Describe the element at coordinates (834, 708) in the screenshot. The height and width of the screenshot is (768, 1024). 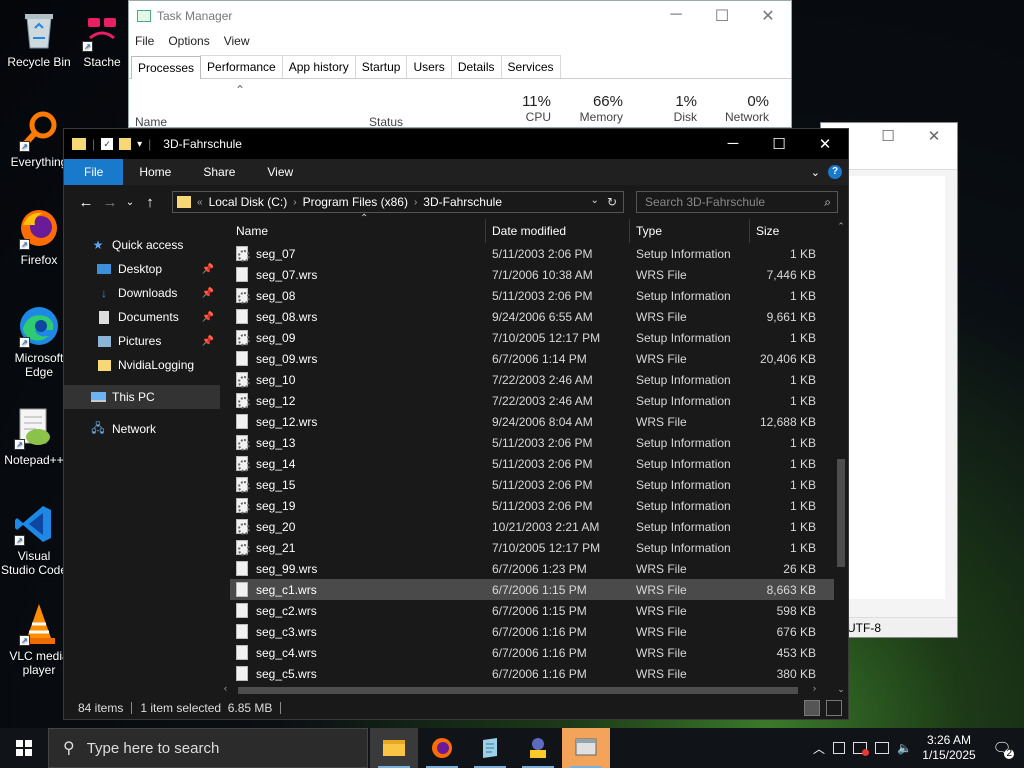
I see `large-icons-view-icon` at that location.